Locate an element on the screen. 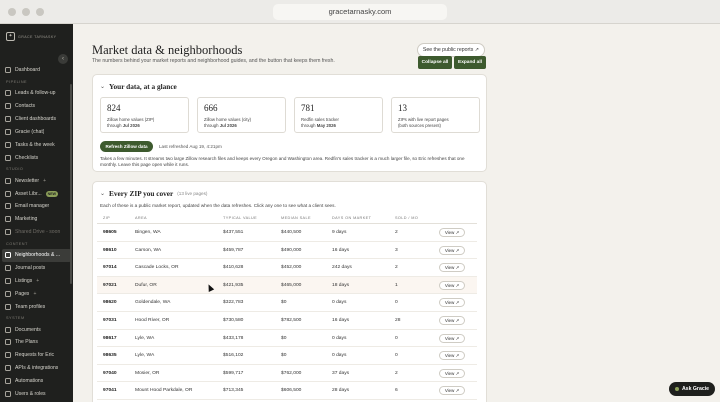 This screenshot has width=720, height=402. table-row: 98635 Lyle, WA $516,102 $0 0 days 0 View ↗ is located at coordinates (287, 356).